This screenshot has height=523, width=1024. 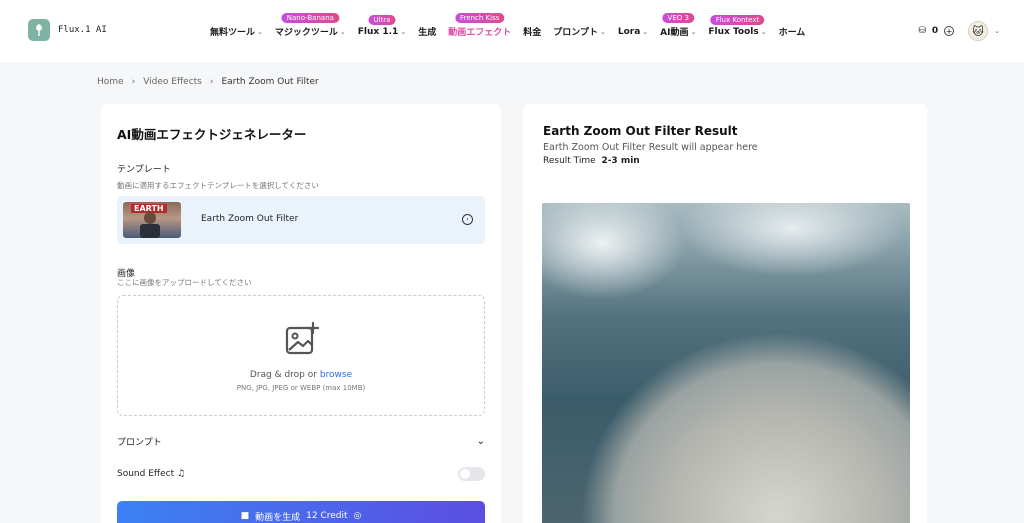 What do you see at coordinates (382, 19) in the screenshot?
I see `nav-badge: Ultra` at bounding box center [382, 19].